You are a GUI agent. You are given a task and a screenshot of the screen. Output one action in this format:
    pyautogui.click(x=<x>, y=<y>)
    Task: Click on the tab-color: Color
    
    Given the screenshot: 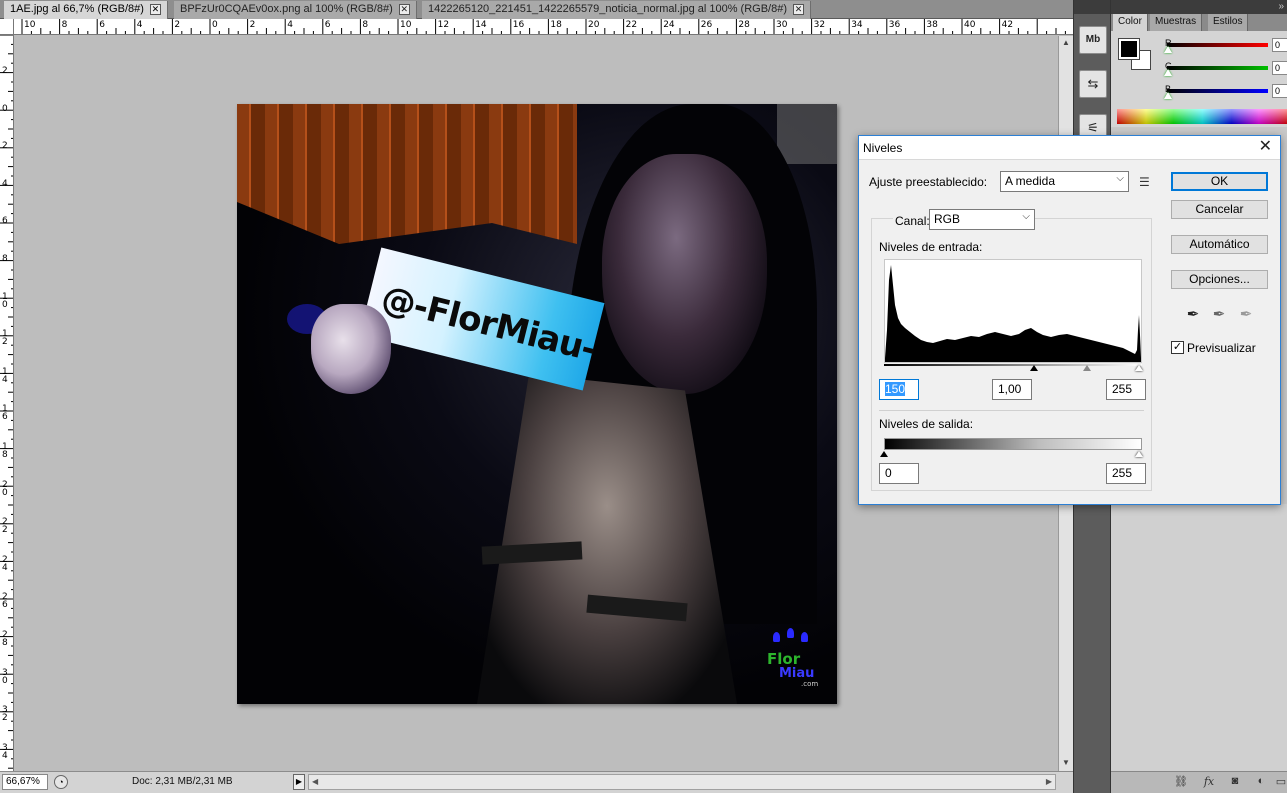 What is the action you would take?
    pyautogui.click(x=1130, y=22)
    